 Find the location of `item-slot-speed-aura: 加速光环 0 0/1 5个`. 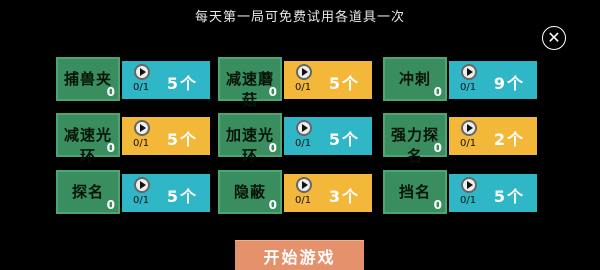

item-slot-speed-aura: 加速光环 0 0/1 5个 is located at coordinates (309, 139).